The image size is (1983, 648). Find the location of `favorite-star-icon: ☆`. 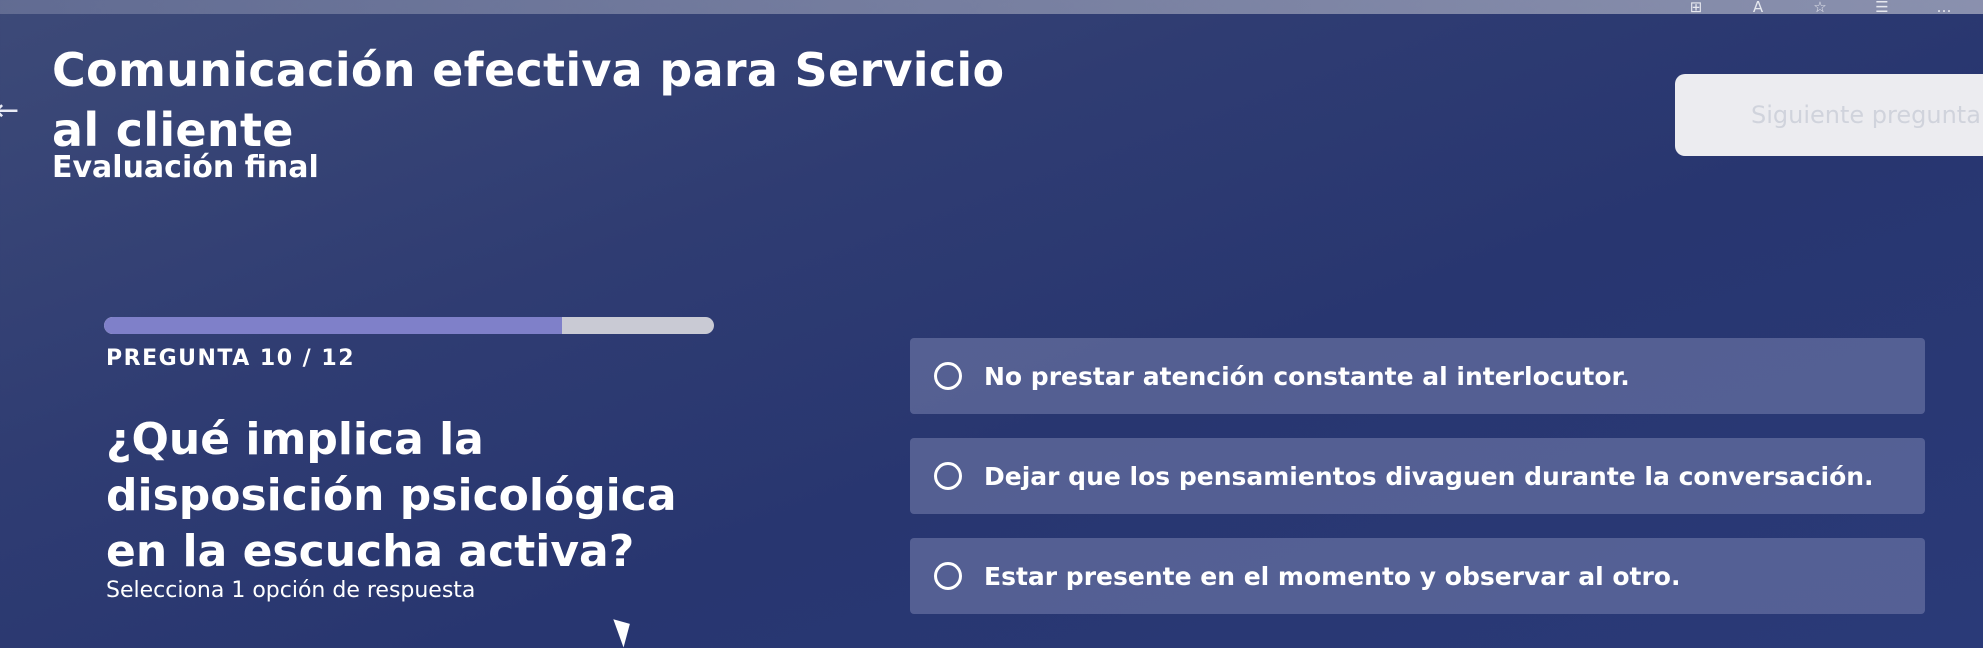

favorite-star-icon: ☆ is located at coordinates (1820, 7).